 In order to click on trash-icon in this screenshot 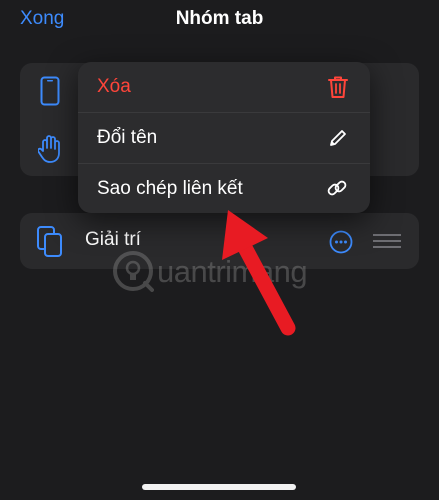, I will do `click(338, 89)`.